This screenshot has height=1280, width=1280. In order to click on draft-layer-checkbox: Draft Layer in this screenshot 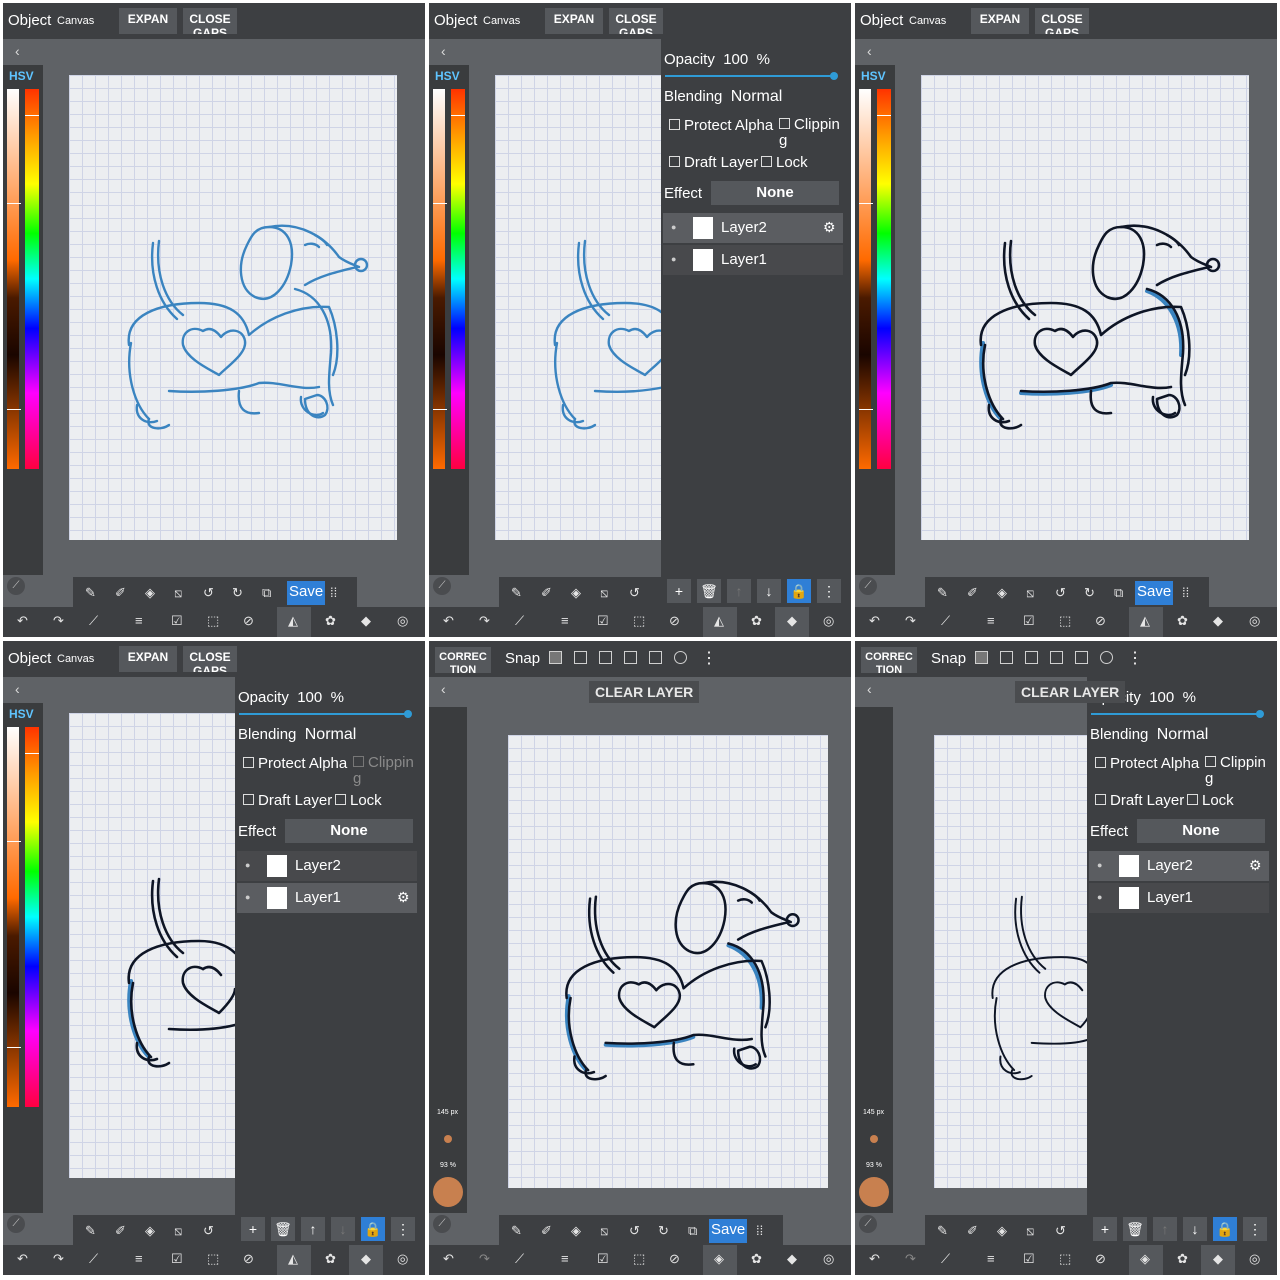, I will do `click(287, 800)`.